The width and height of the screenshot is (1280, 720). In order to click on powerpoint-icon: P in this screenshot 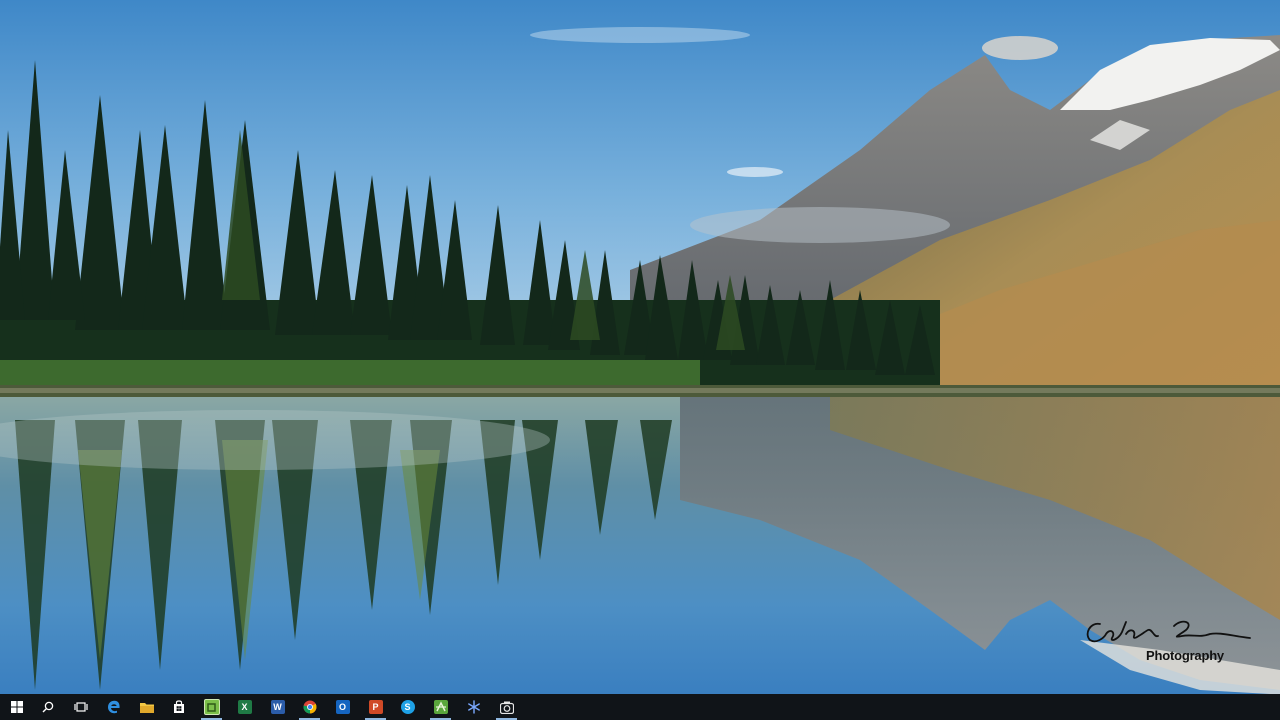, I will do `click(375, 707)`.